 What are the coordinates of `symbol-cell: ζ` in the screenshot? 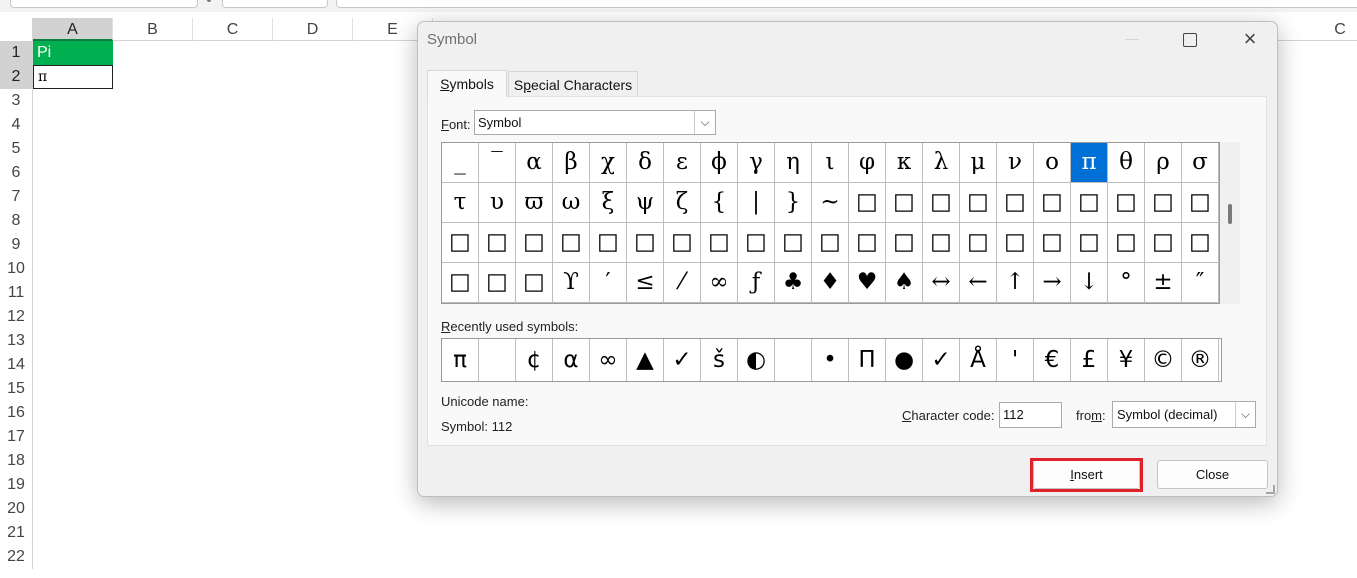 It's located at (682, 203).